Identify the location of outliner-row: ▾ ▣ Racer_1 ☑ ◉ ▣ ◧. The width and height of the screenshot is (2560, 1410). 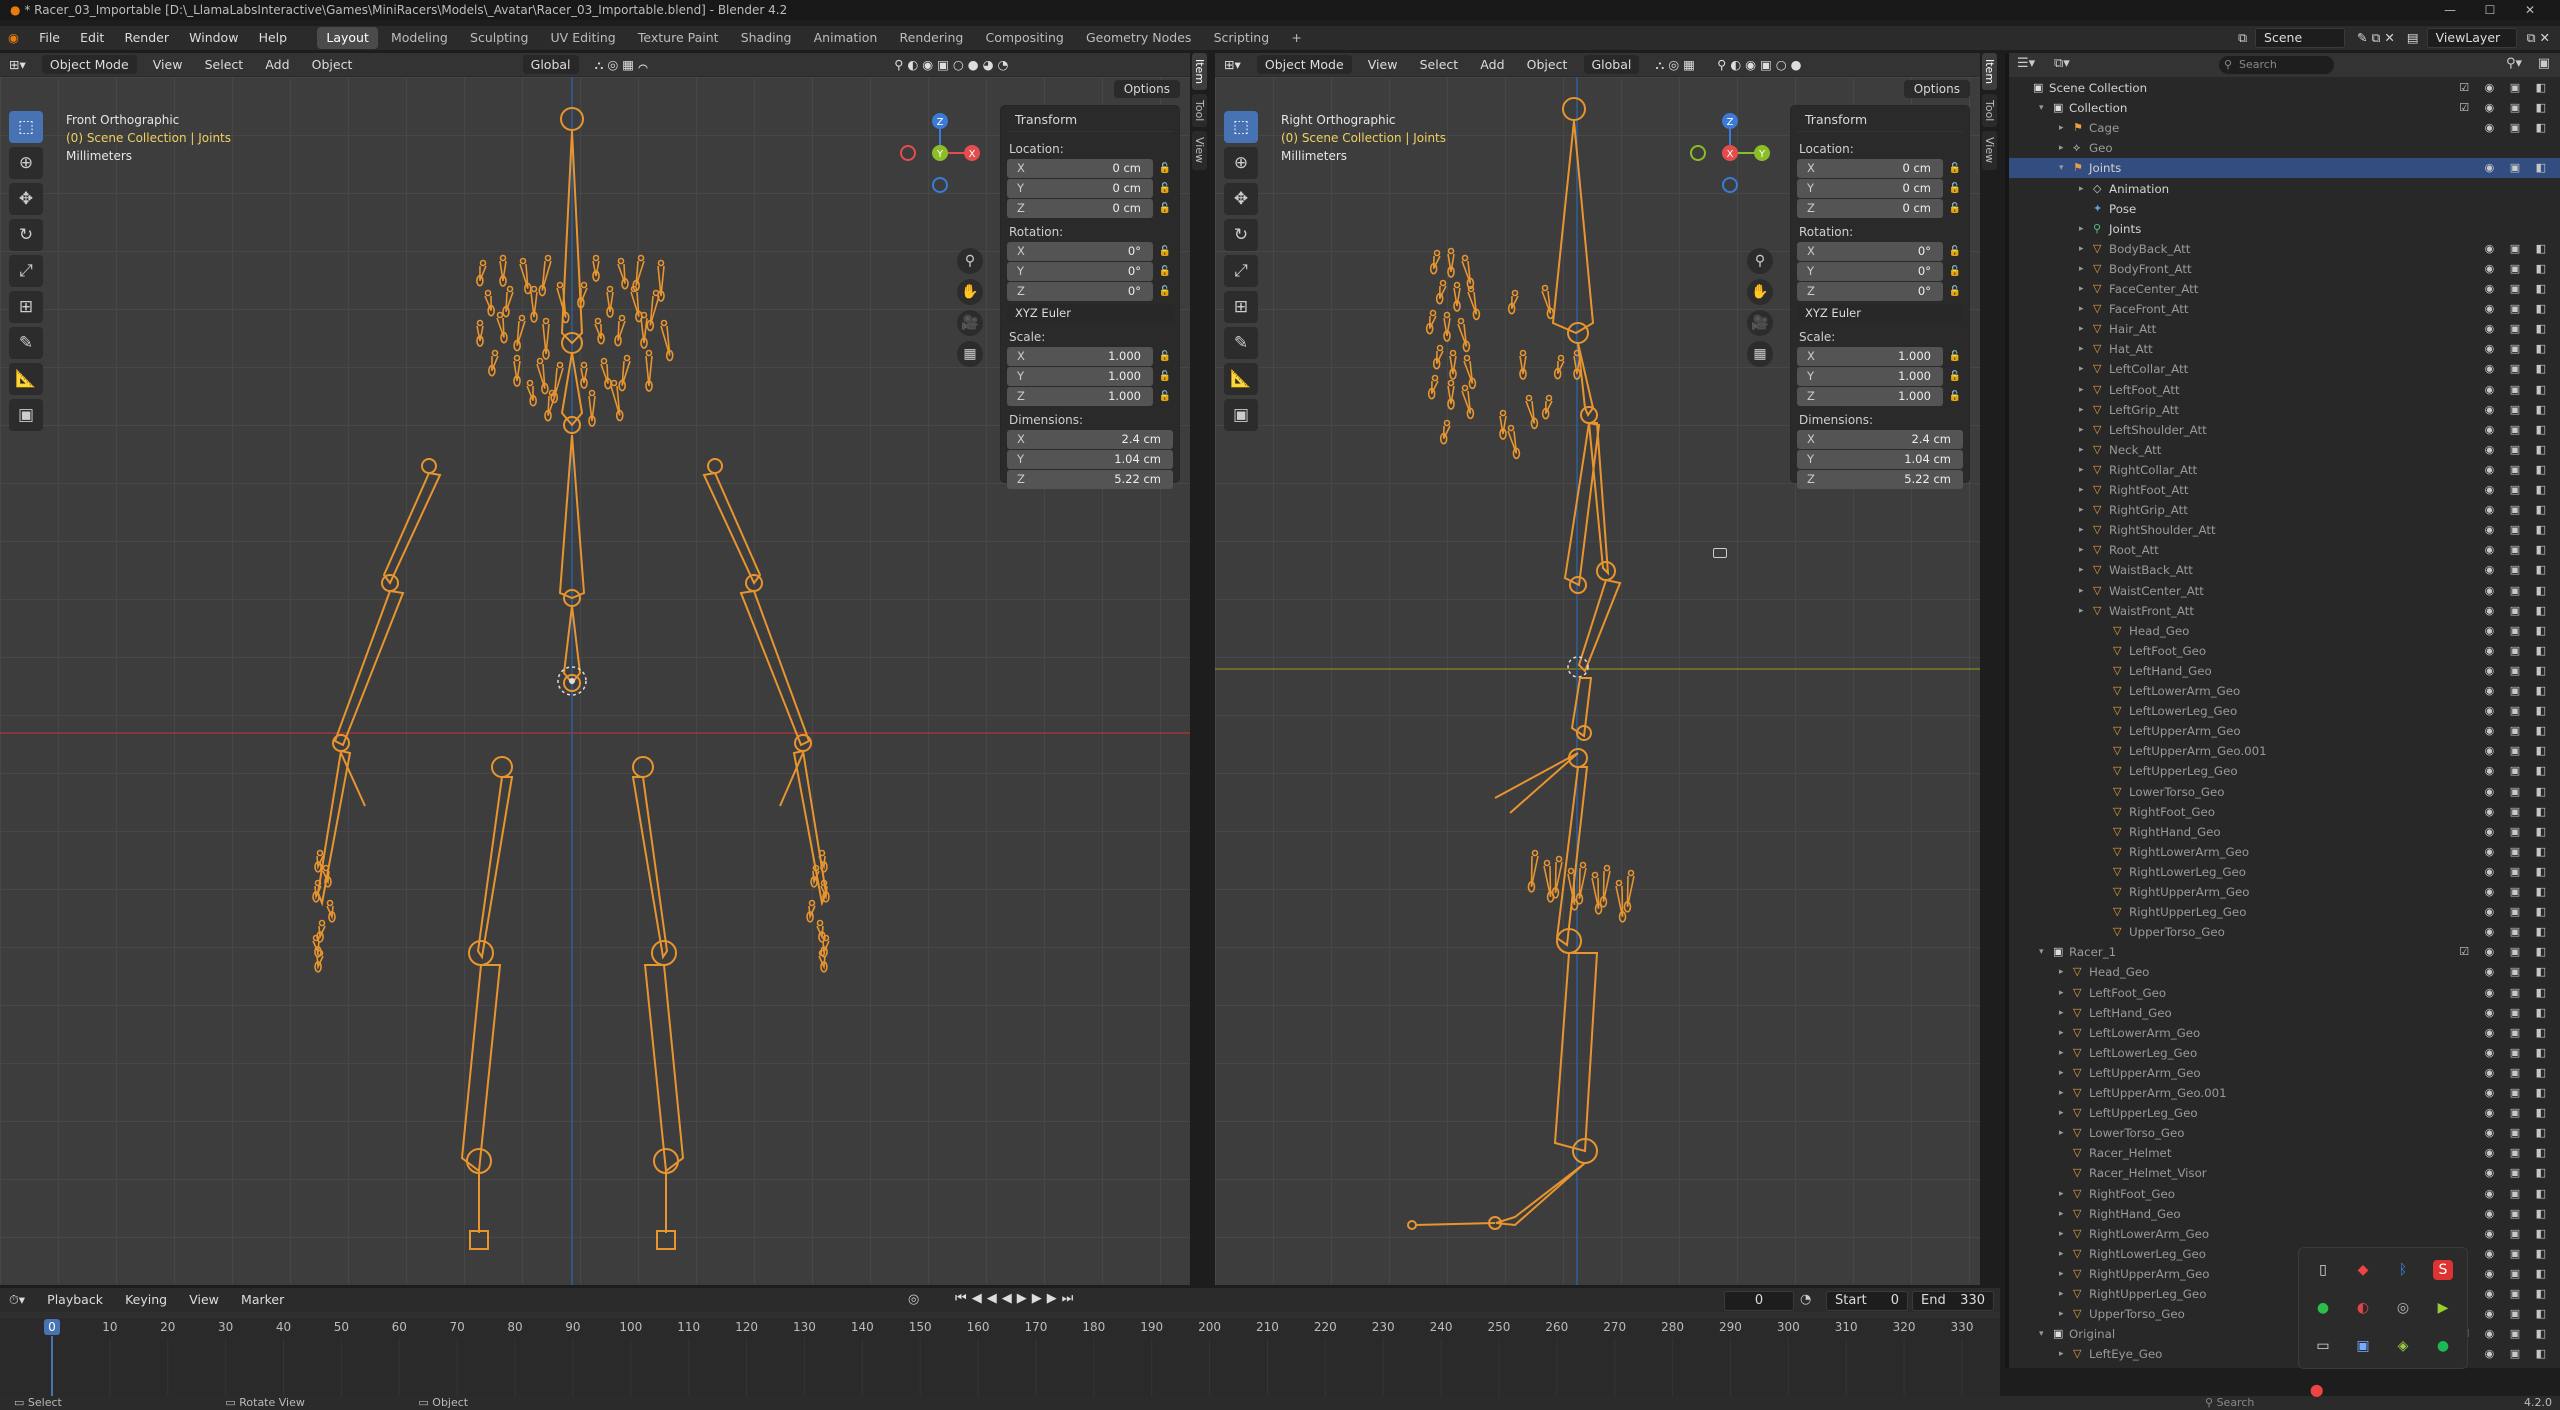
(2284, 952).